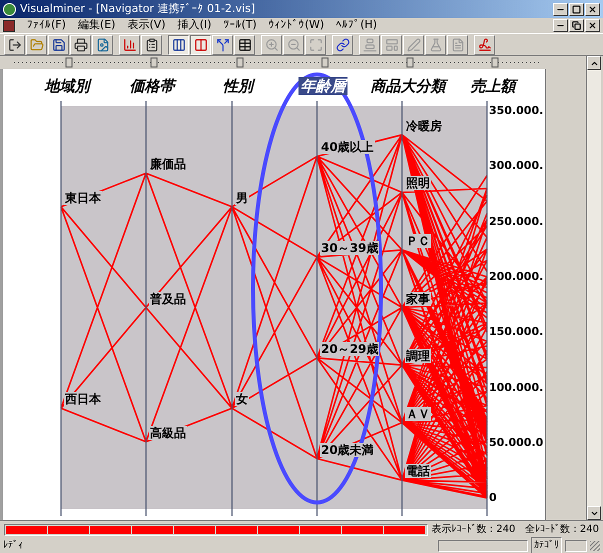 The width and height of the screenshot is (603, 553). What do you see at coordinates (516, 276) in the screenshot?
I see `tick-label: 200.000.` at bounding box center [516, 276].